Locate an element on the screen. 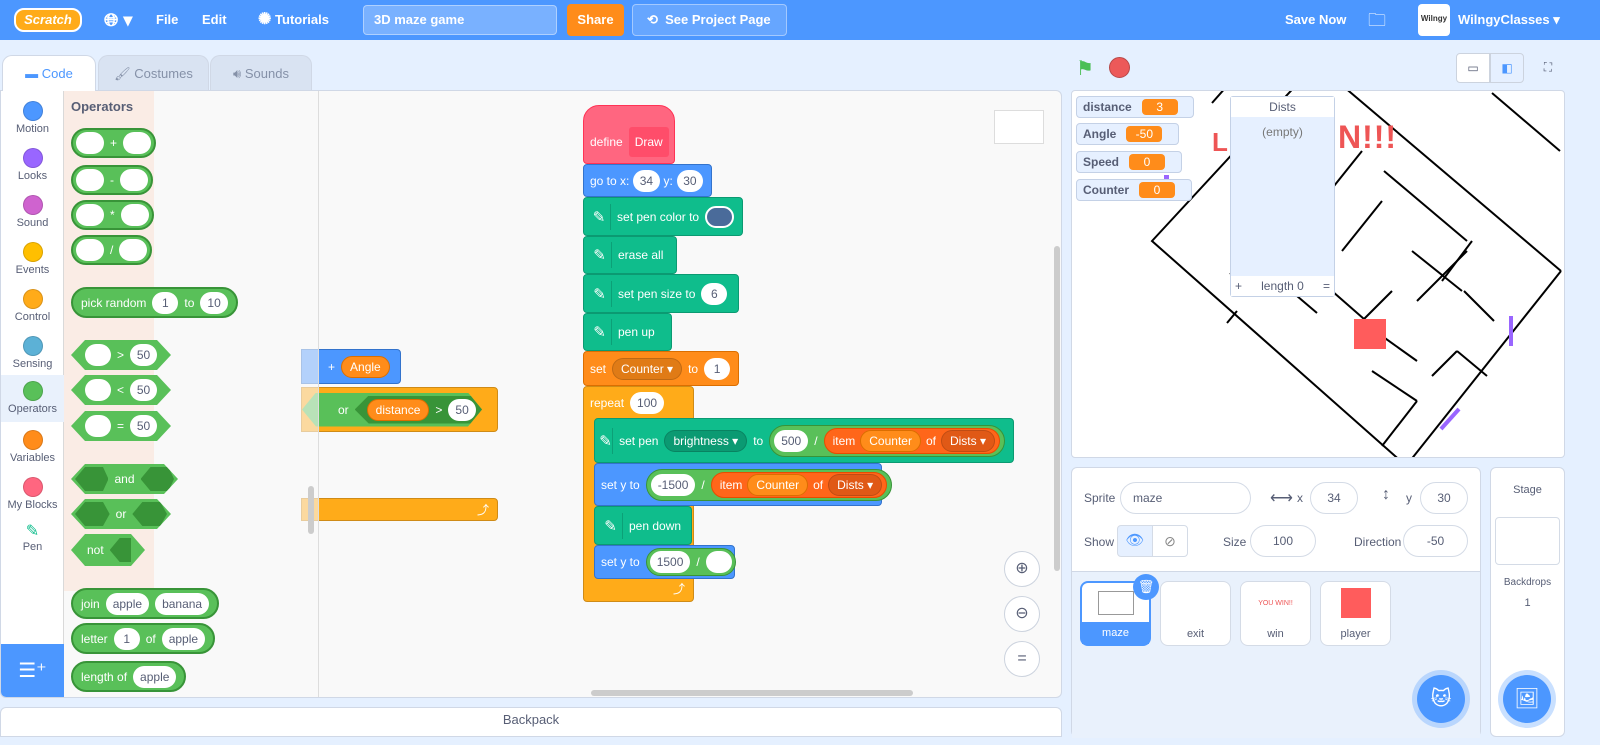  go-to-xy-block: go to x: 34 y: 30 is located at coordinates (647, 180).